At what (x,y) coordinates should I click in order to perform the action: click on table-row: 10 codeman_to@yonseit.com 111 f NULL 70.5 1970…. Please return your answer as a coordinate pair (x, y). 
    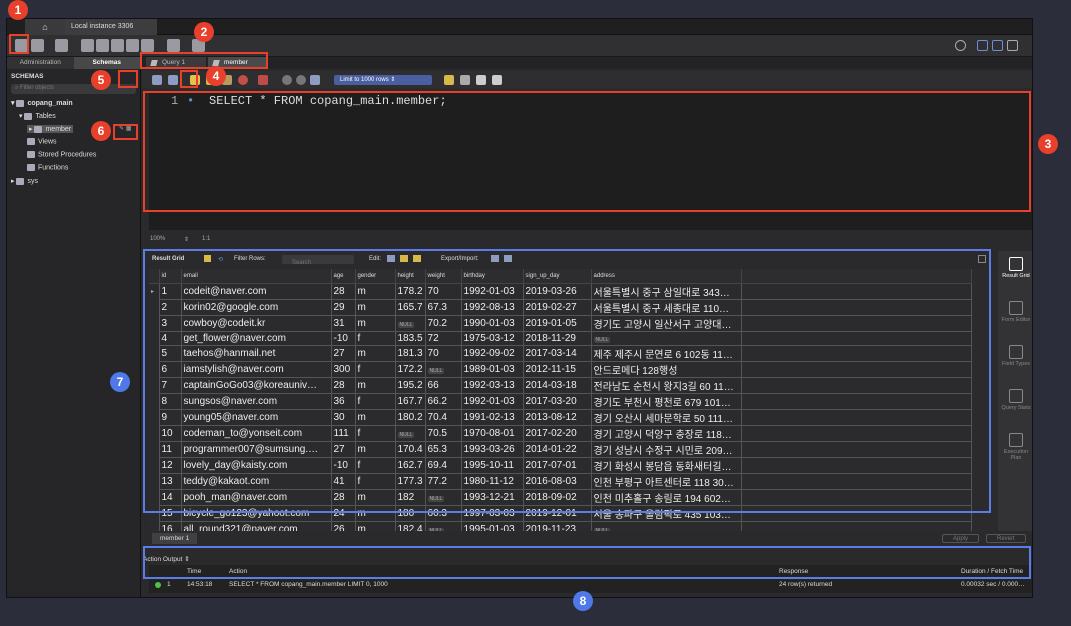
    Looking at the image, I should click on (560, 434).